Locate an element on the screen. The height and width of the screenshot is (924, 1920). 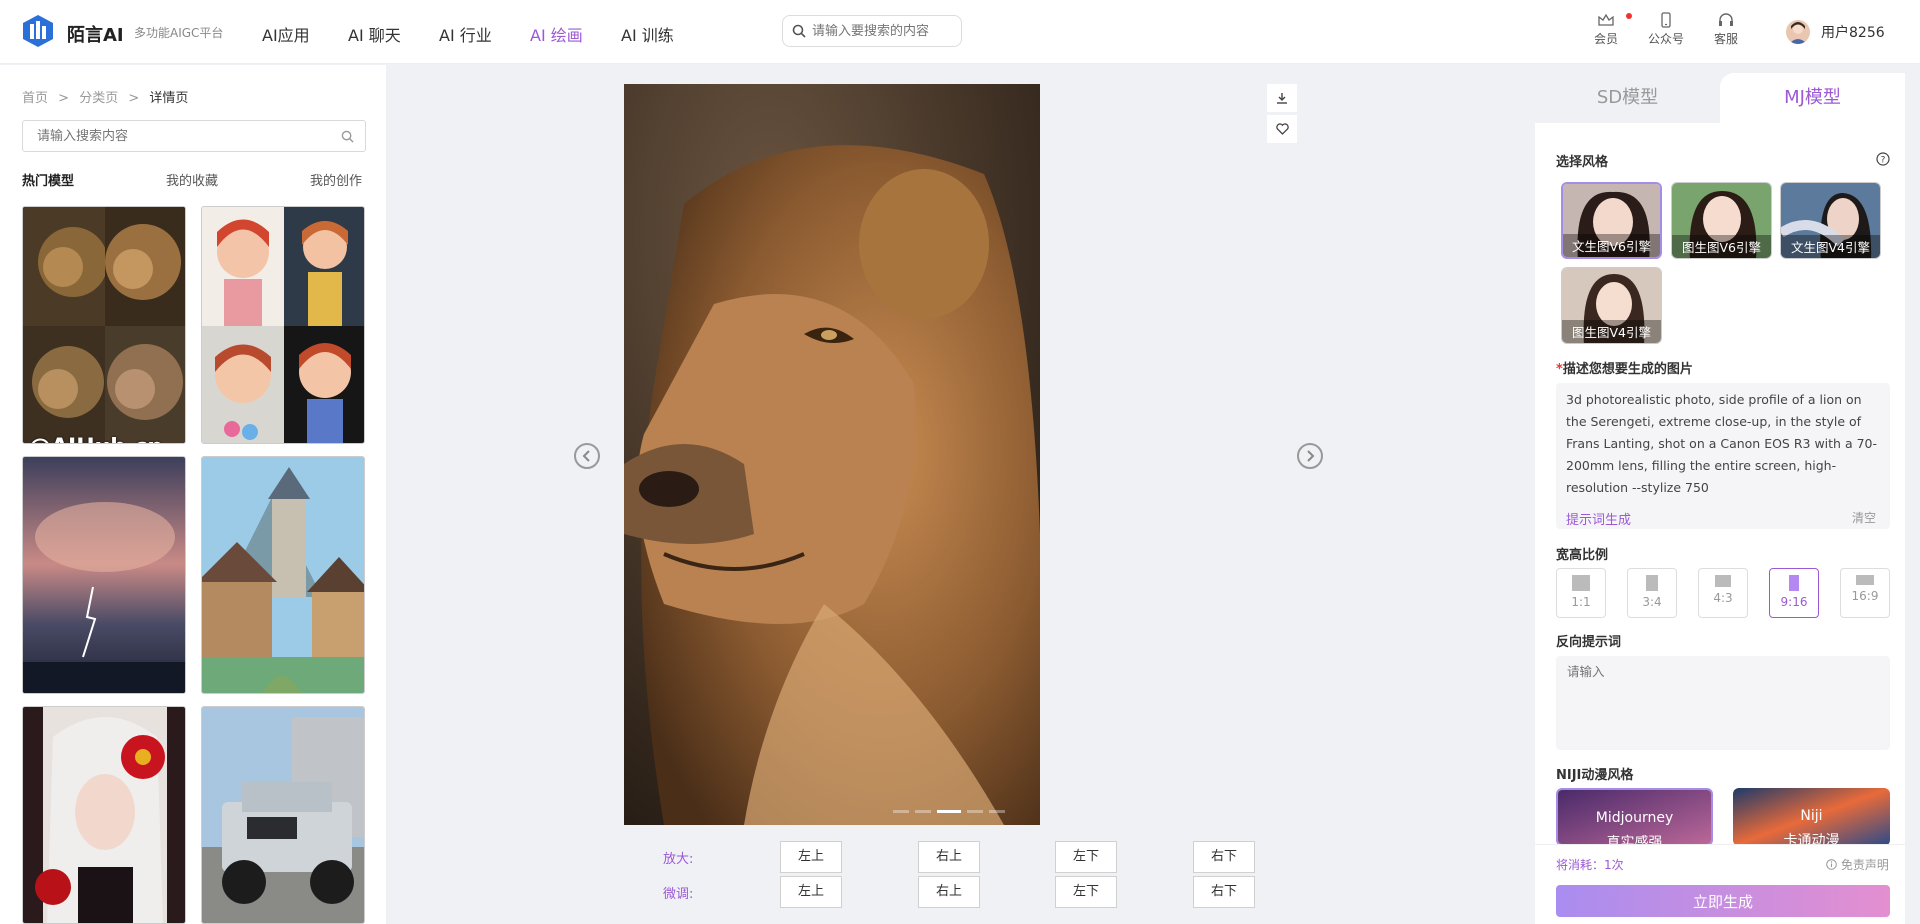
model-thumbnail-white-hair-girl is located at coordinates (104, 815).